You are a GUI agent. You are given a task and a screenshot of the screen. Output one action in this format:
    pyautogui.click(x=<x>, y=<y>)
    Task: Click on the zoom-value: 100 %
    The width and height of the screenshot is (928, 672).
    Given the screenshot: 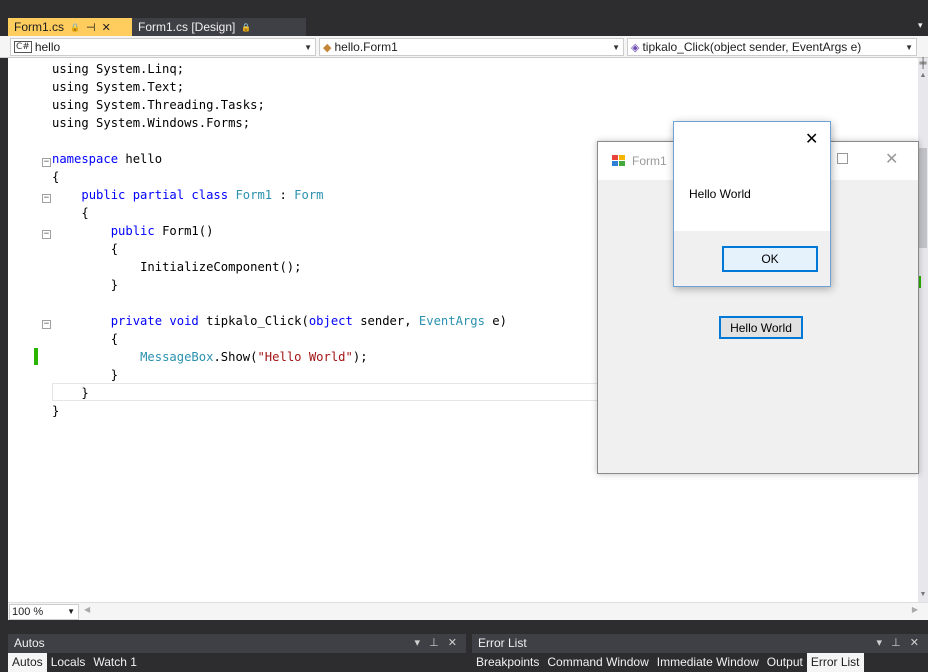 What is the action you would take?
    pyautogui.click(x=28, y=612)
    